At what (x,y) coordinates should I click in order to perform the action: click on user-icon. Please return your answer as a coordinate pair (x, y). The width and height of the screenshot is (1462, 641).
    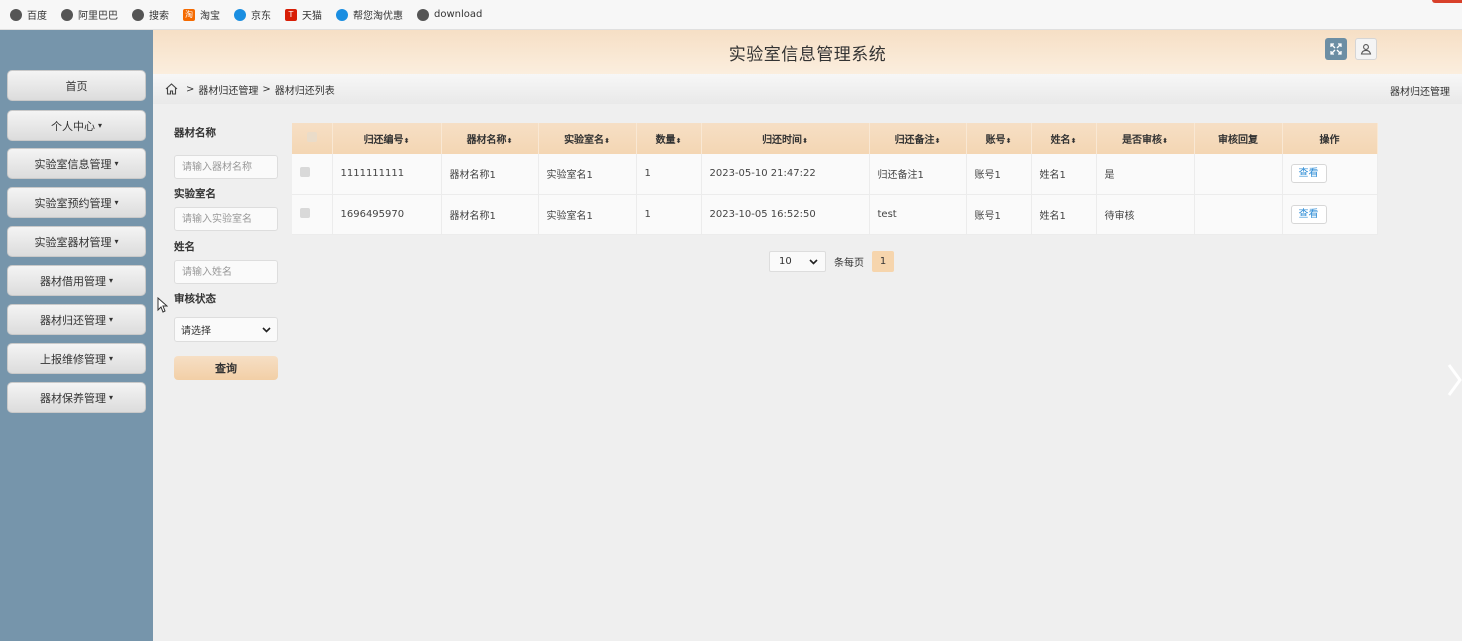
    Looking at the image, I should click on (1366, 49).